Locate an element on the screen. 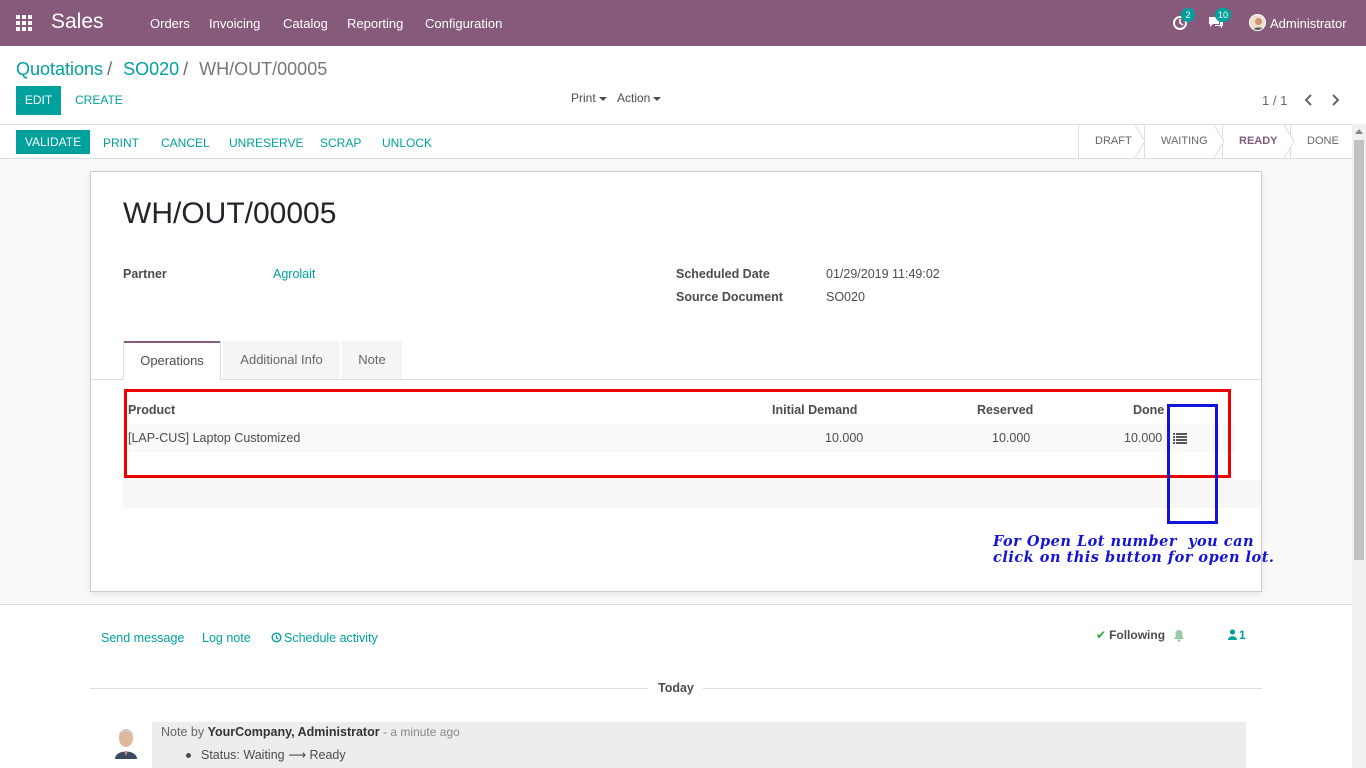 This screenshot has width=1366, height=768. pager-previous-button is located at coordinates (1309, 100).